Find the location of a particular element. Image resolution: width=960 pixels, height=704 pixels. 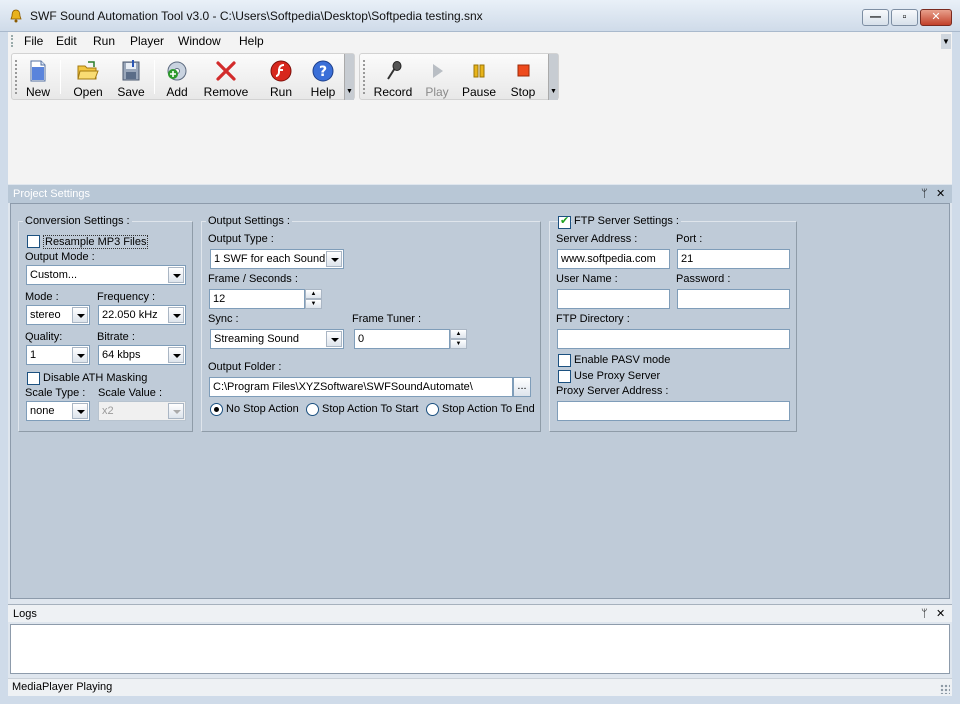

menu-run: Run is located at coordinates (104, 41).